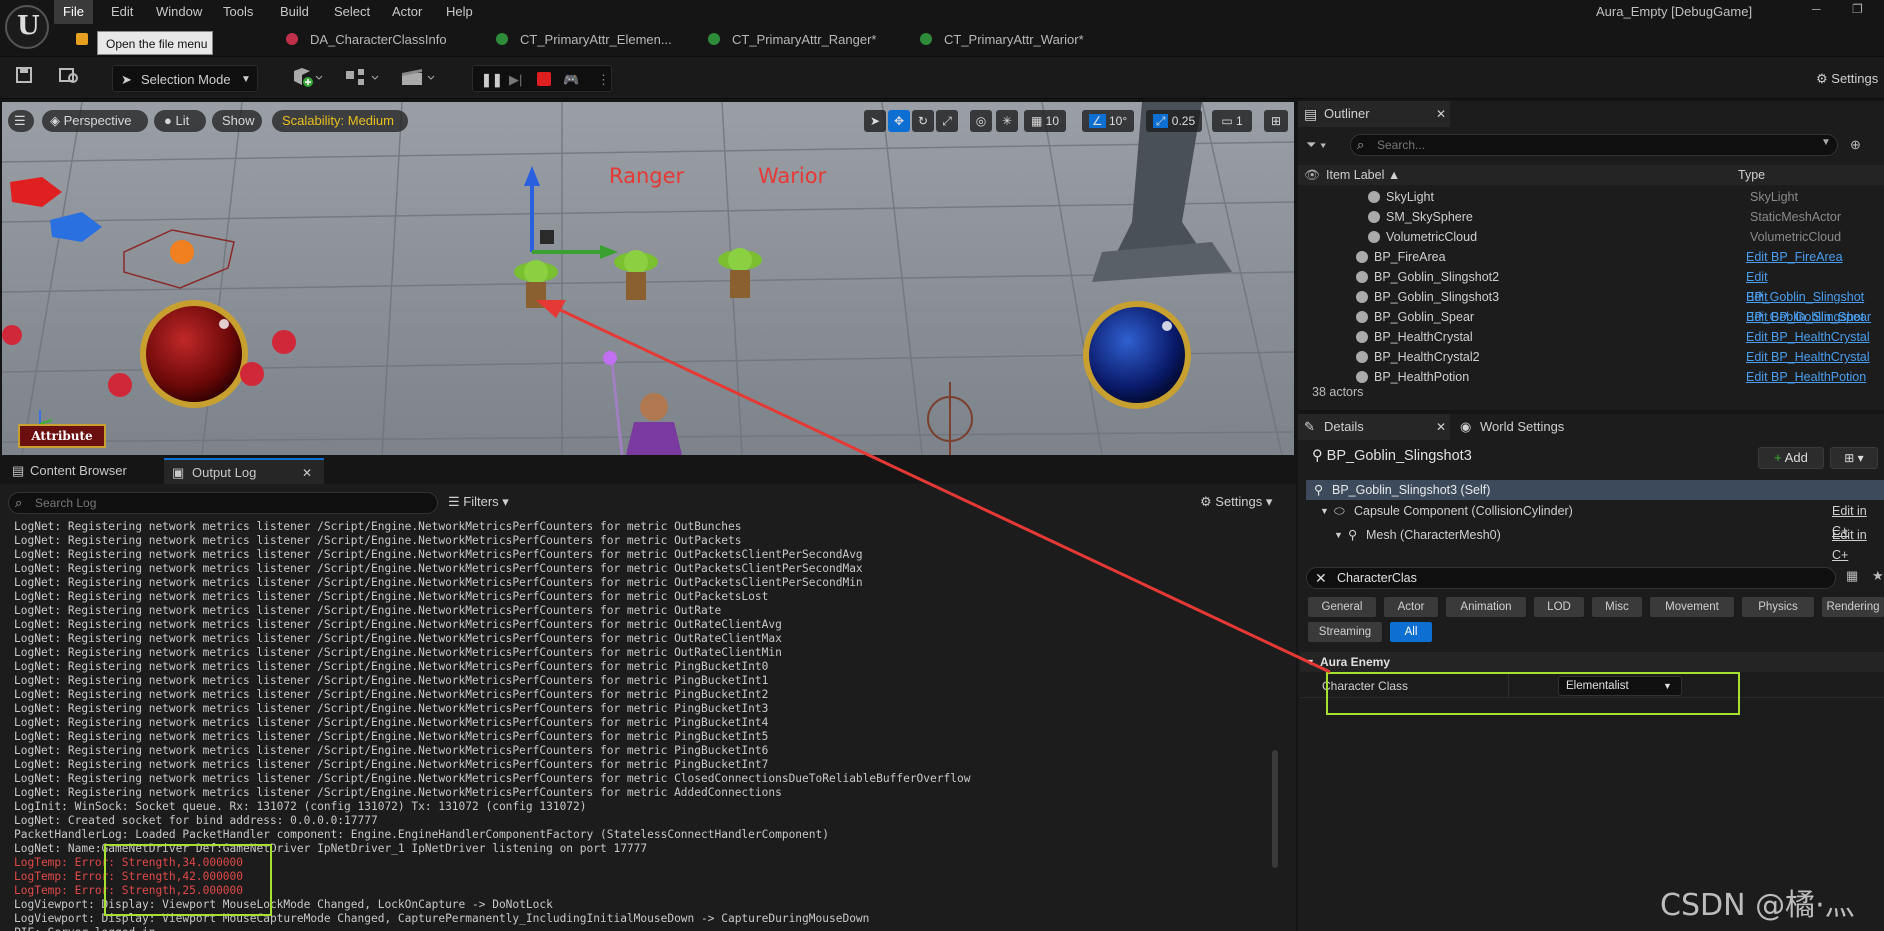  I want to click on tab-world-settings: ◉ World Settings, so click(1524, 427).